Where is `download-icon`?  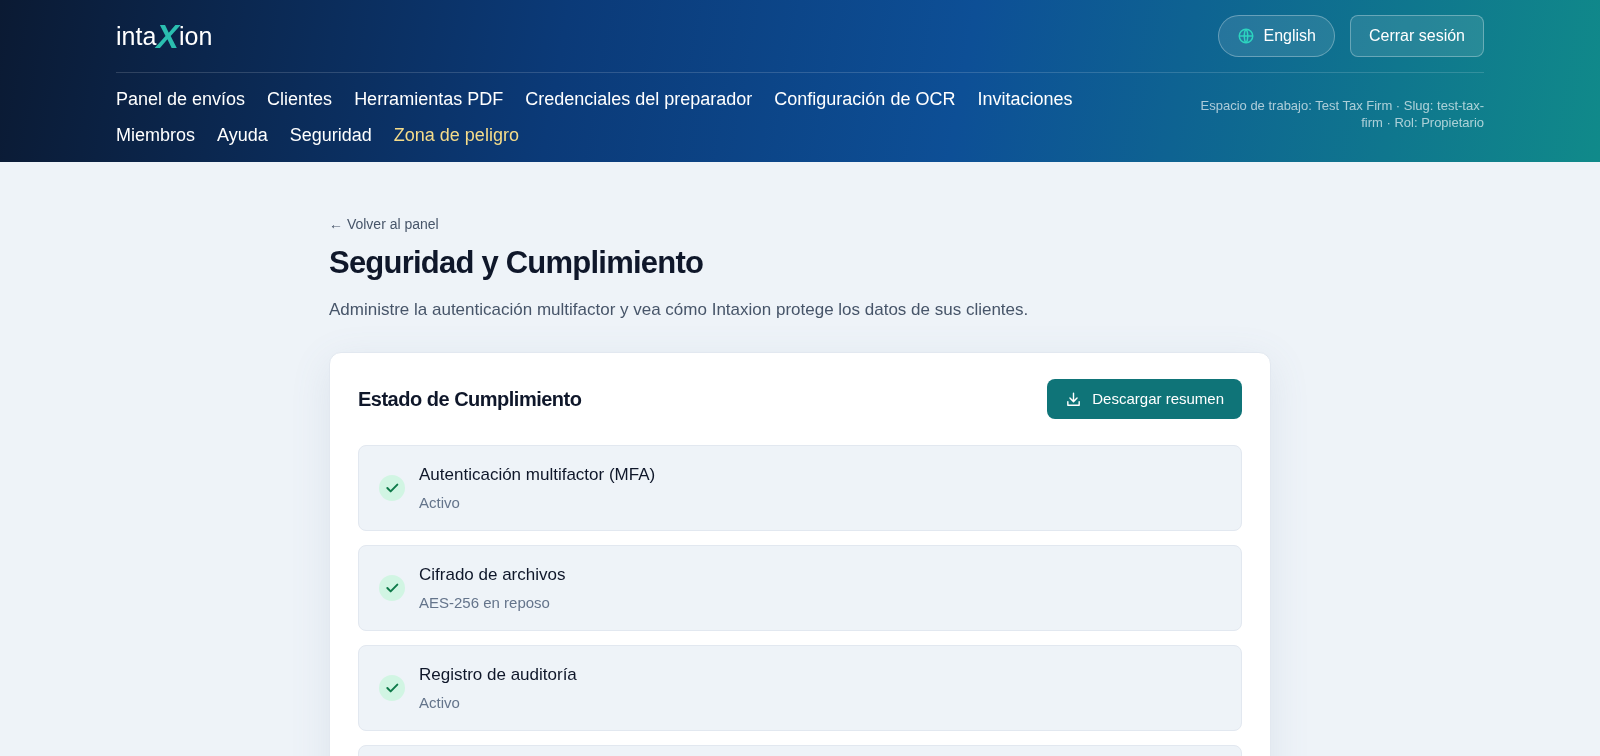 download-icon is located at coordinates (1074, 399).